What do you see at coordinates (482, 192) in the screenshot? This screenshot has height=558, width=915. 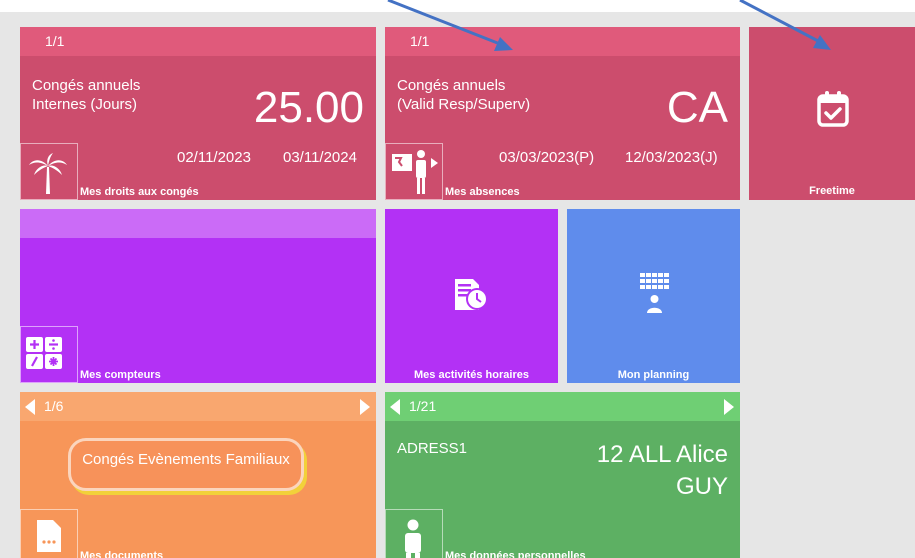 I see `tile-name: Mes absences` at bounding box center [482, 192].